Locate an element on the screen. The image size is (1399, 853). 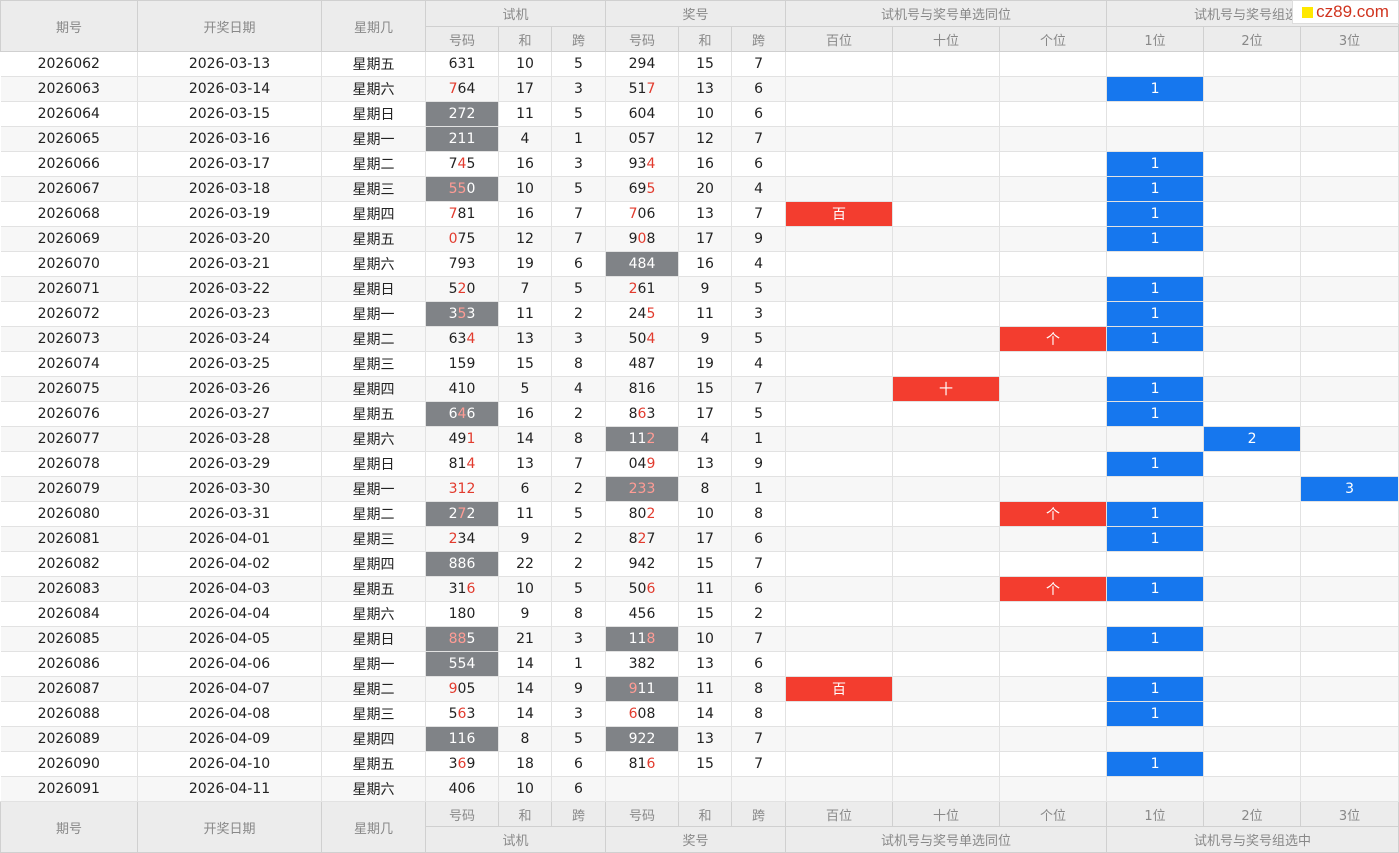
site-logo: cz89.com is located at coordinates (1345, 12).